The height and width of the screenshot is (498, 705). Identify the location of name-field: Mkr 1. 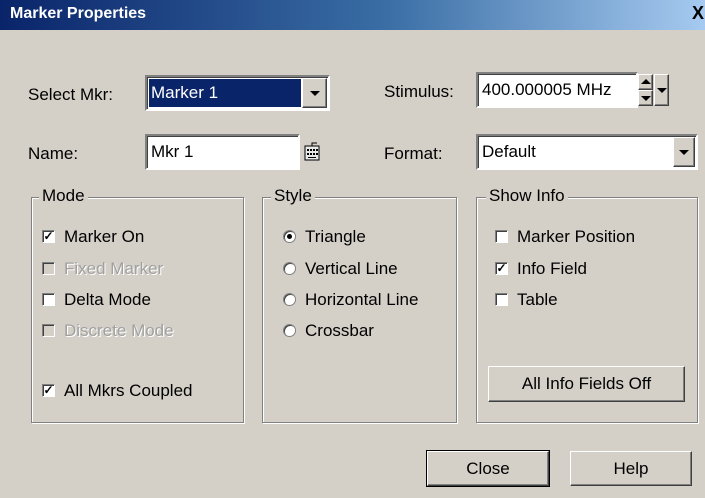
(222, 152).